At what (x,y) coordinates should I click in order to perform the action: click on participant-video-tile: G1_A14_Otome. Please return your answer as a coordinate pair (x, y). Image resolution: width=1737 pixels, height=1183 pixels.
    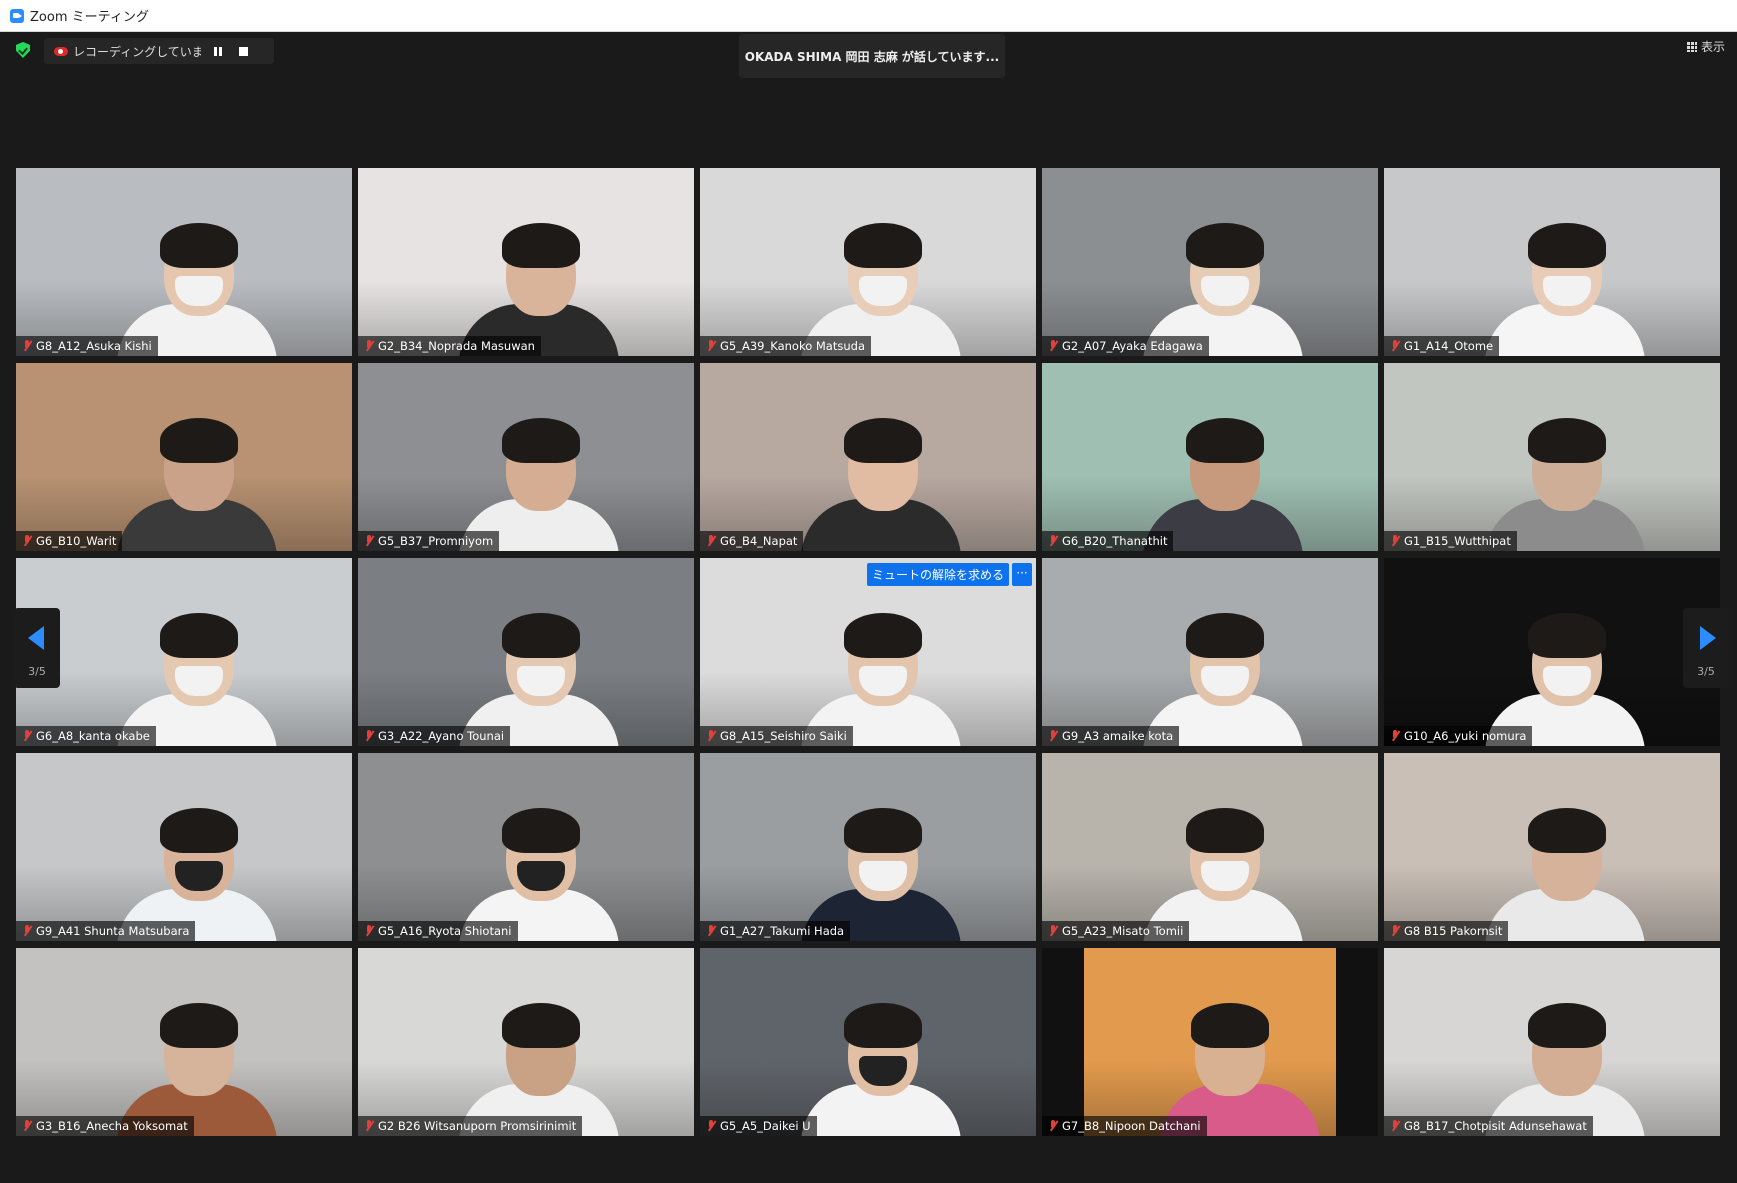
    Looking at the image, I should click on (1552, 262).